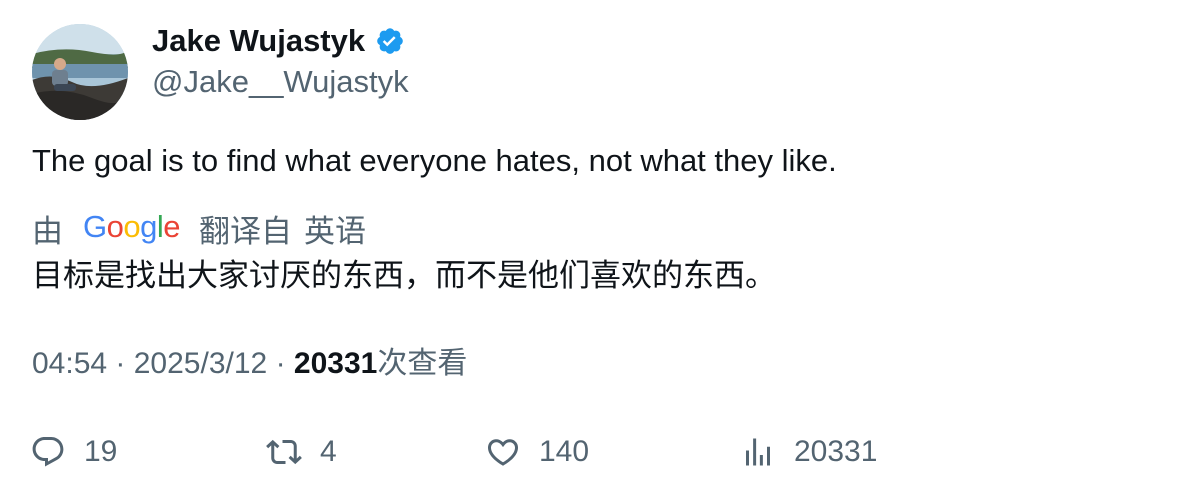  Describe the element at coordinates (245, 231) in the screenshot. I see `translated-from-label: 翻译自` at that location.